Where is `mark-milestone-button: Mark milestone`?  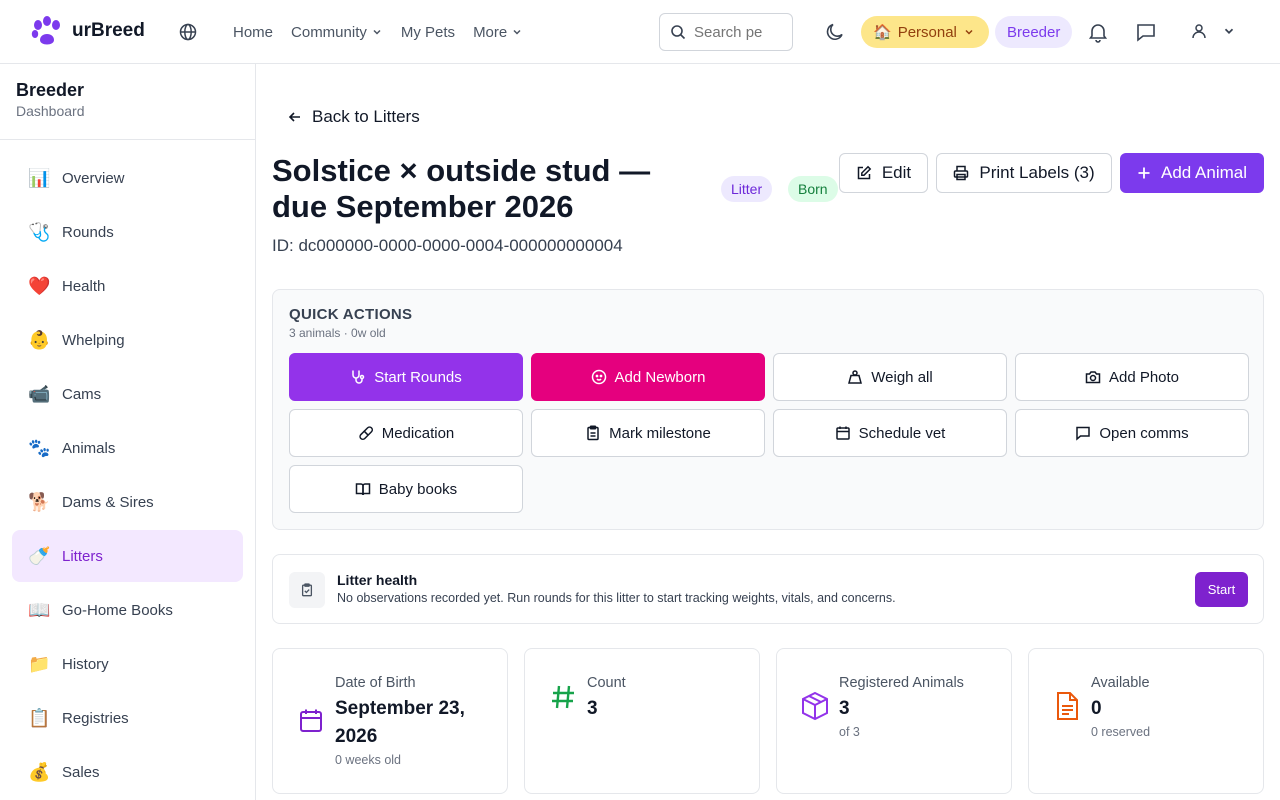
mark-milestone-button: Mark milestone is located at coordinates (648, 433).